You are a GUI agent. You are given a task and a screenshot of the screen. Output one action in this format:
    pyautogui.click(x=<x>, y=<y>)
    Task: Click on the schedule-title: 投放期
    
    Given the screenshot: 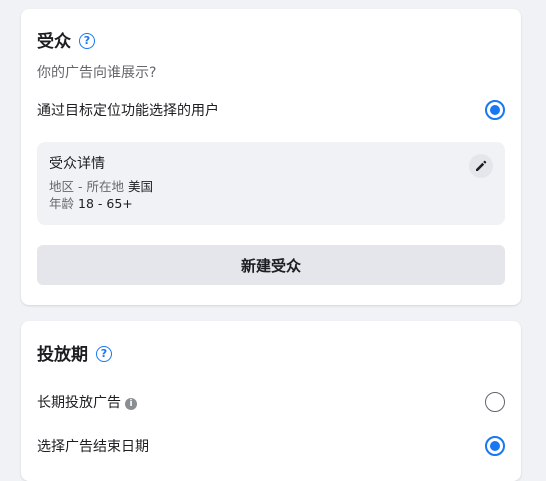 What is the action you would take?
    pyautogui.click(x=62, y=355)
    